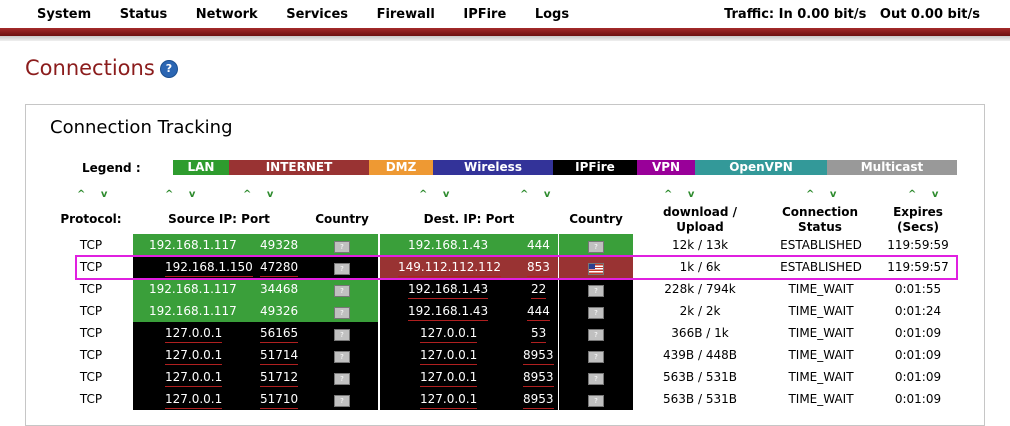 The width and height of the screenshot is (1010, 426). What do you see at coordinates (700, 377) in the screenshot?
I see `row-transfer: 563B / 531B` at bounding box center [700, 377].